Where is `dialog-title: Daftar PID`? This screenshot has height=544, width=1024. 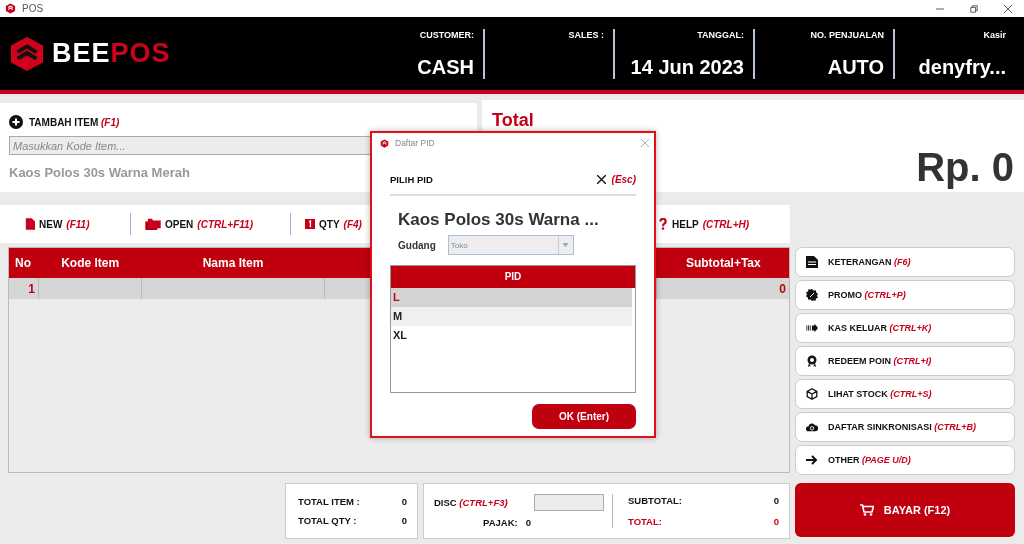 dialog-title: Daftar PID is located at coordinates (415, 143).